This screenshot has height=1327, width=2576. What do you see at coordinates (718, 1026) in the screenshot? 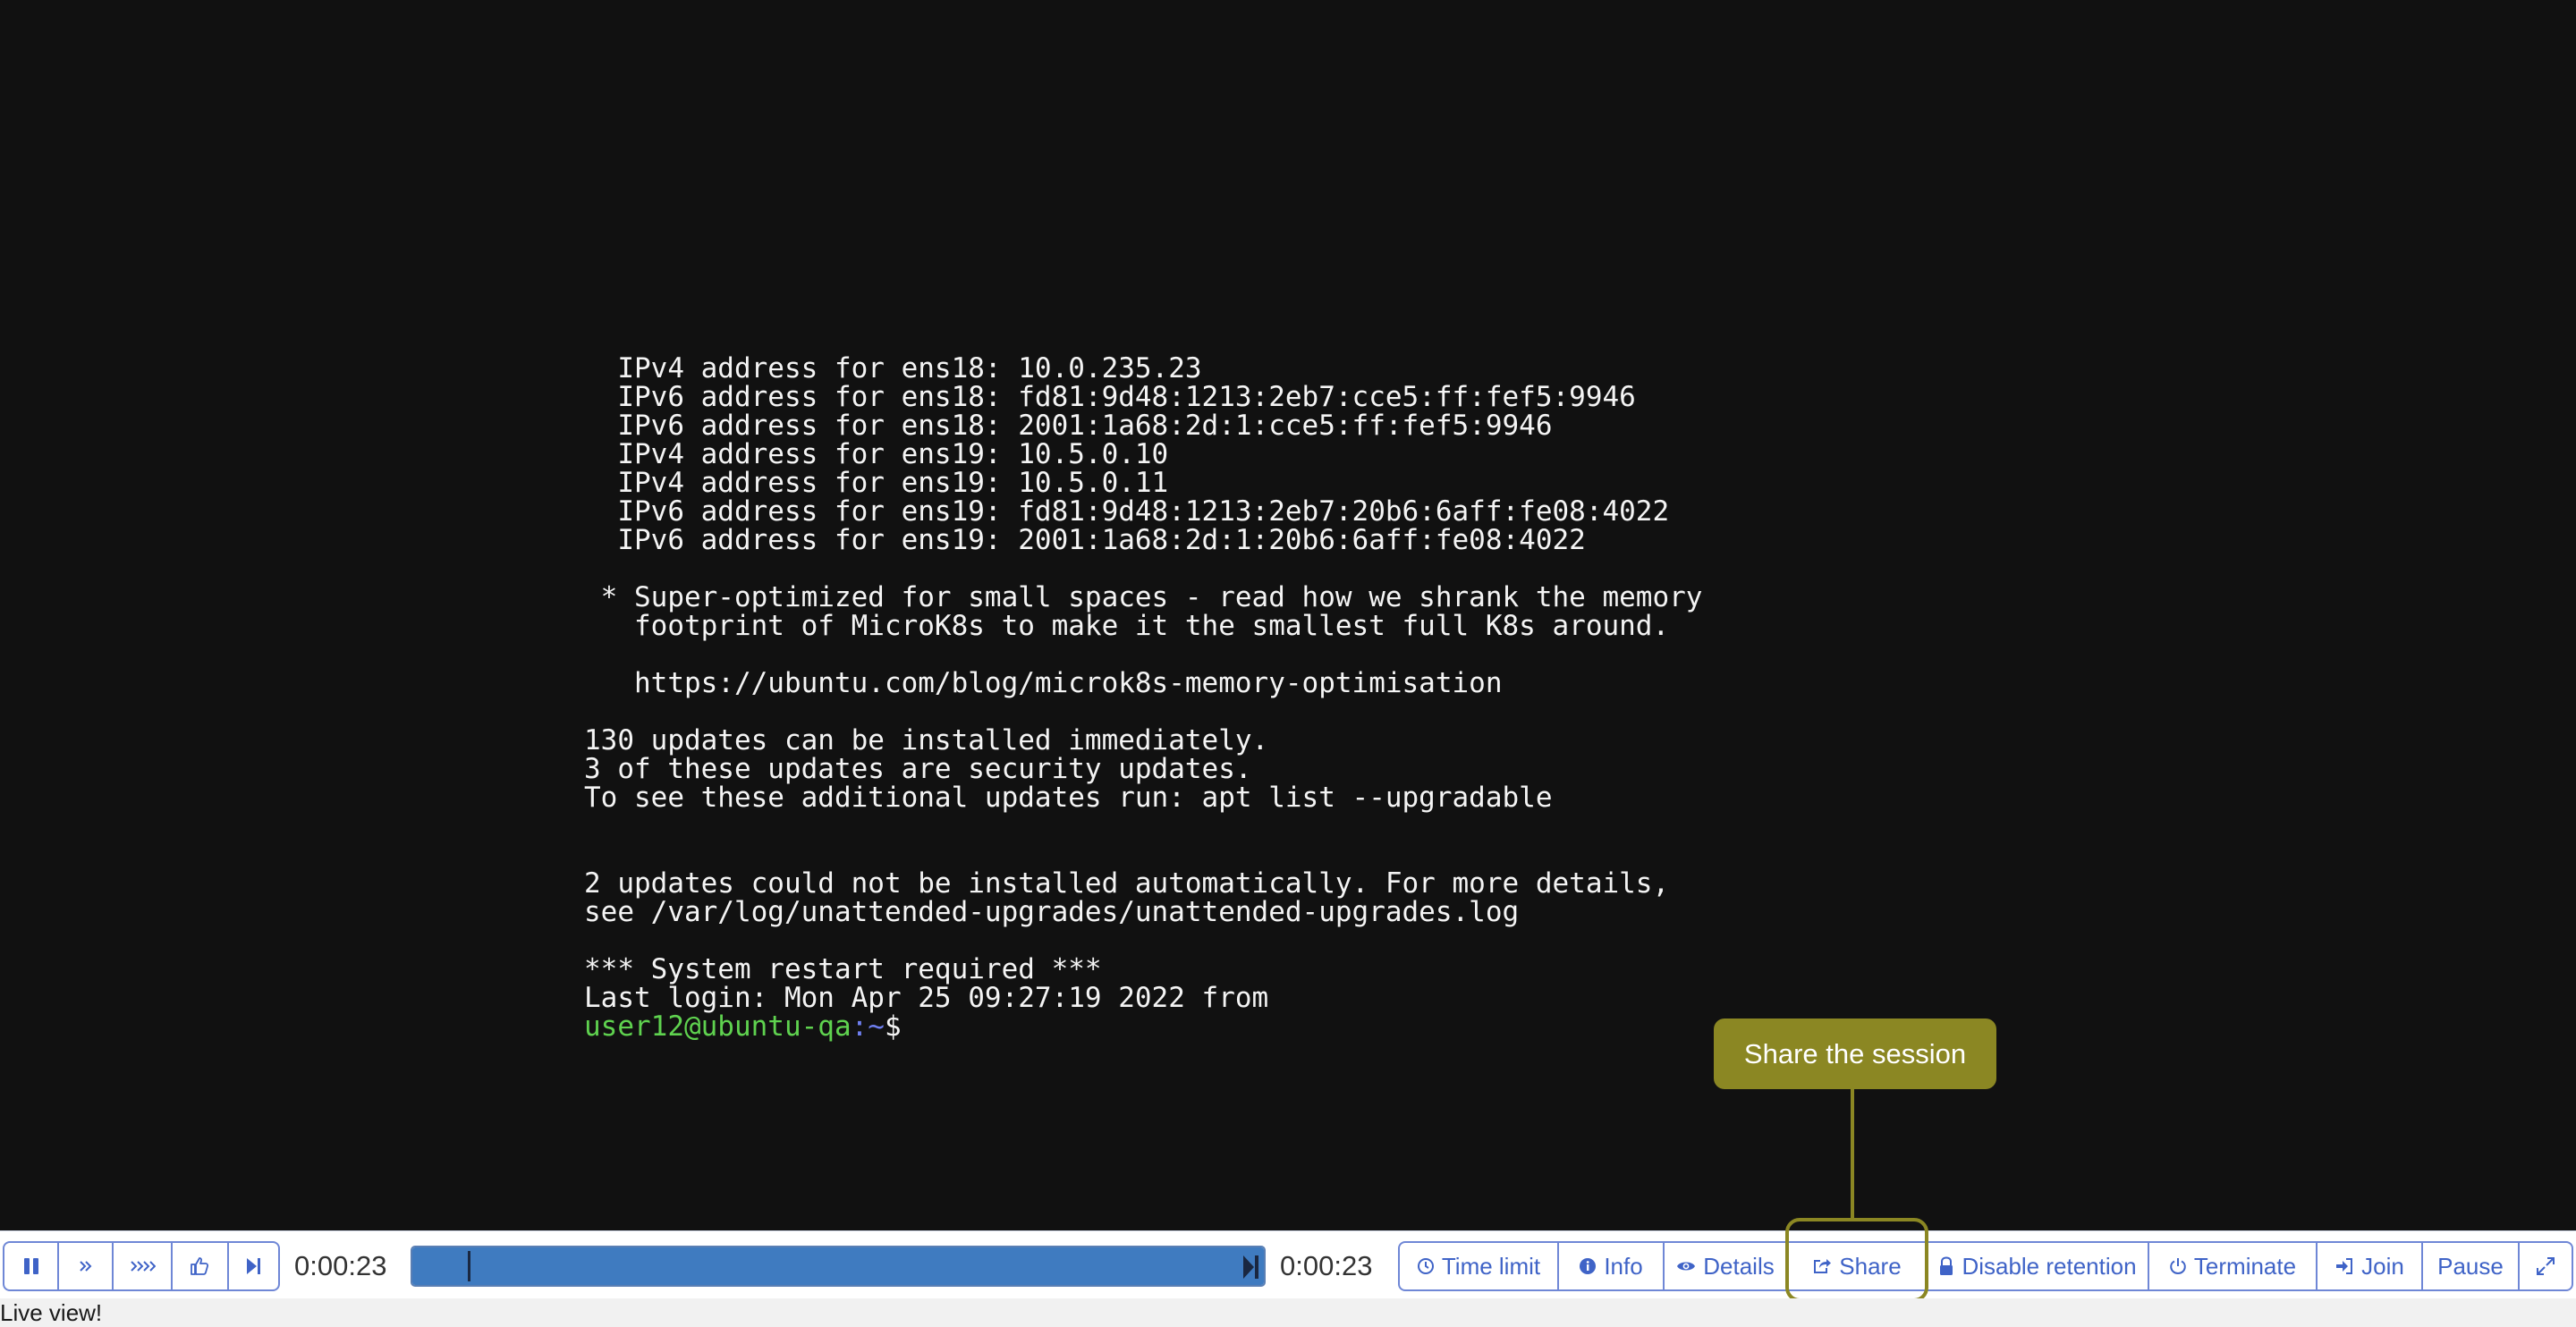
I see `prompt-user-host: user12@ubuntu-qa` at bounding box center [718, 1026].